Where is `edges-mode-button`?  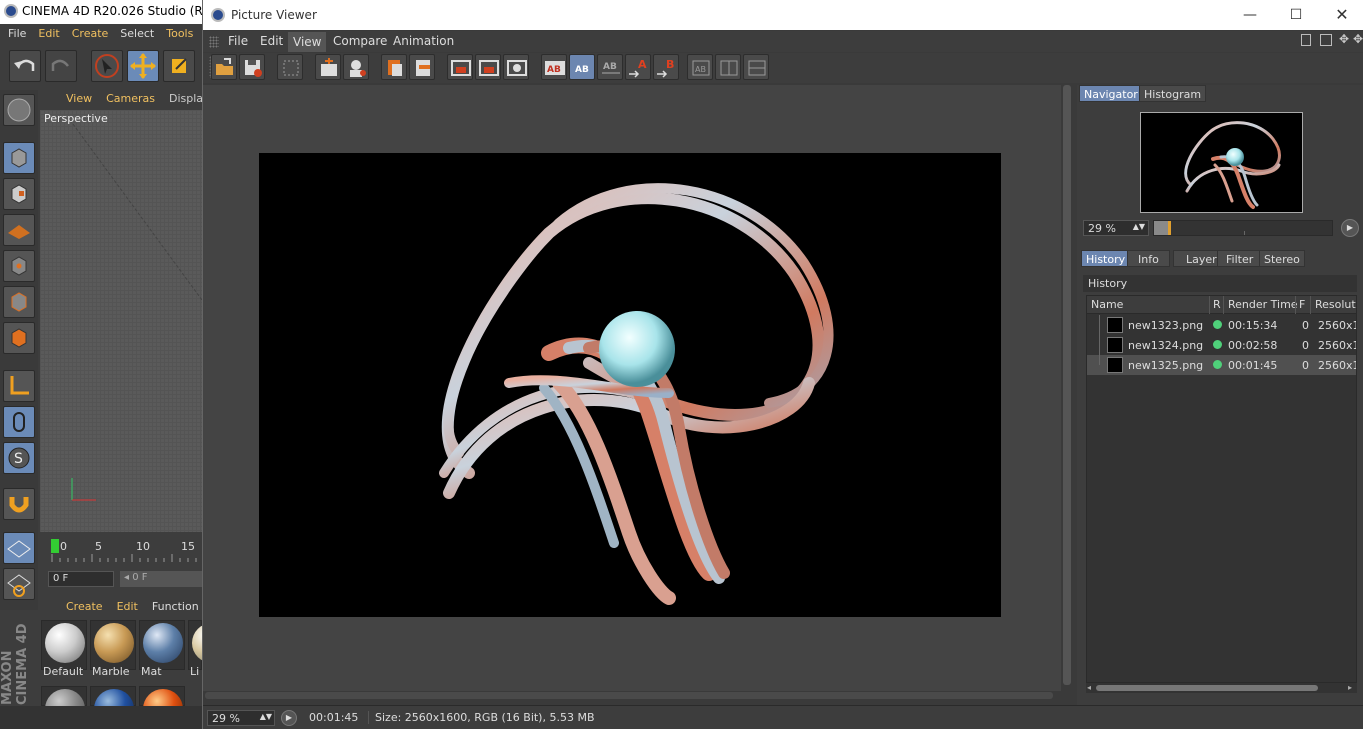 edges-mode-button is located at coordinates (19, 302).